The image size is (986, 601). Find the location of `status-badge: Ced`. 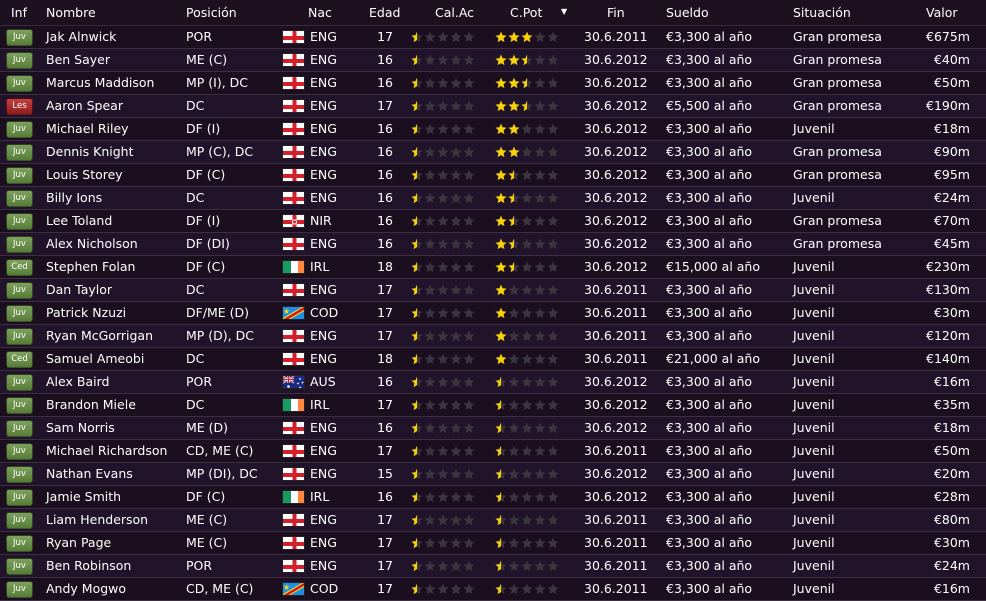

status-badge: Ced is located at coordinates (19, 267).